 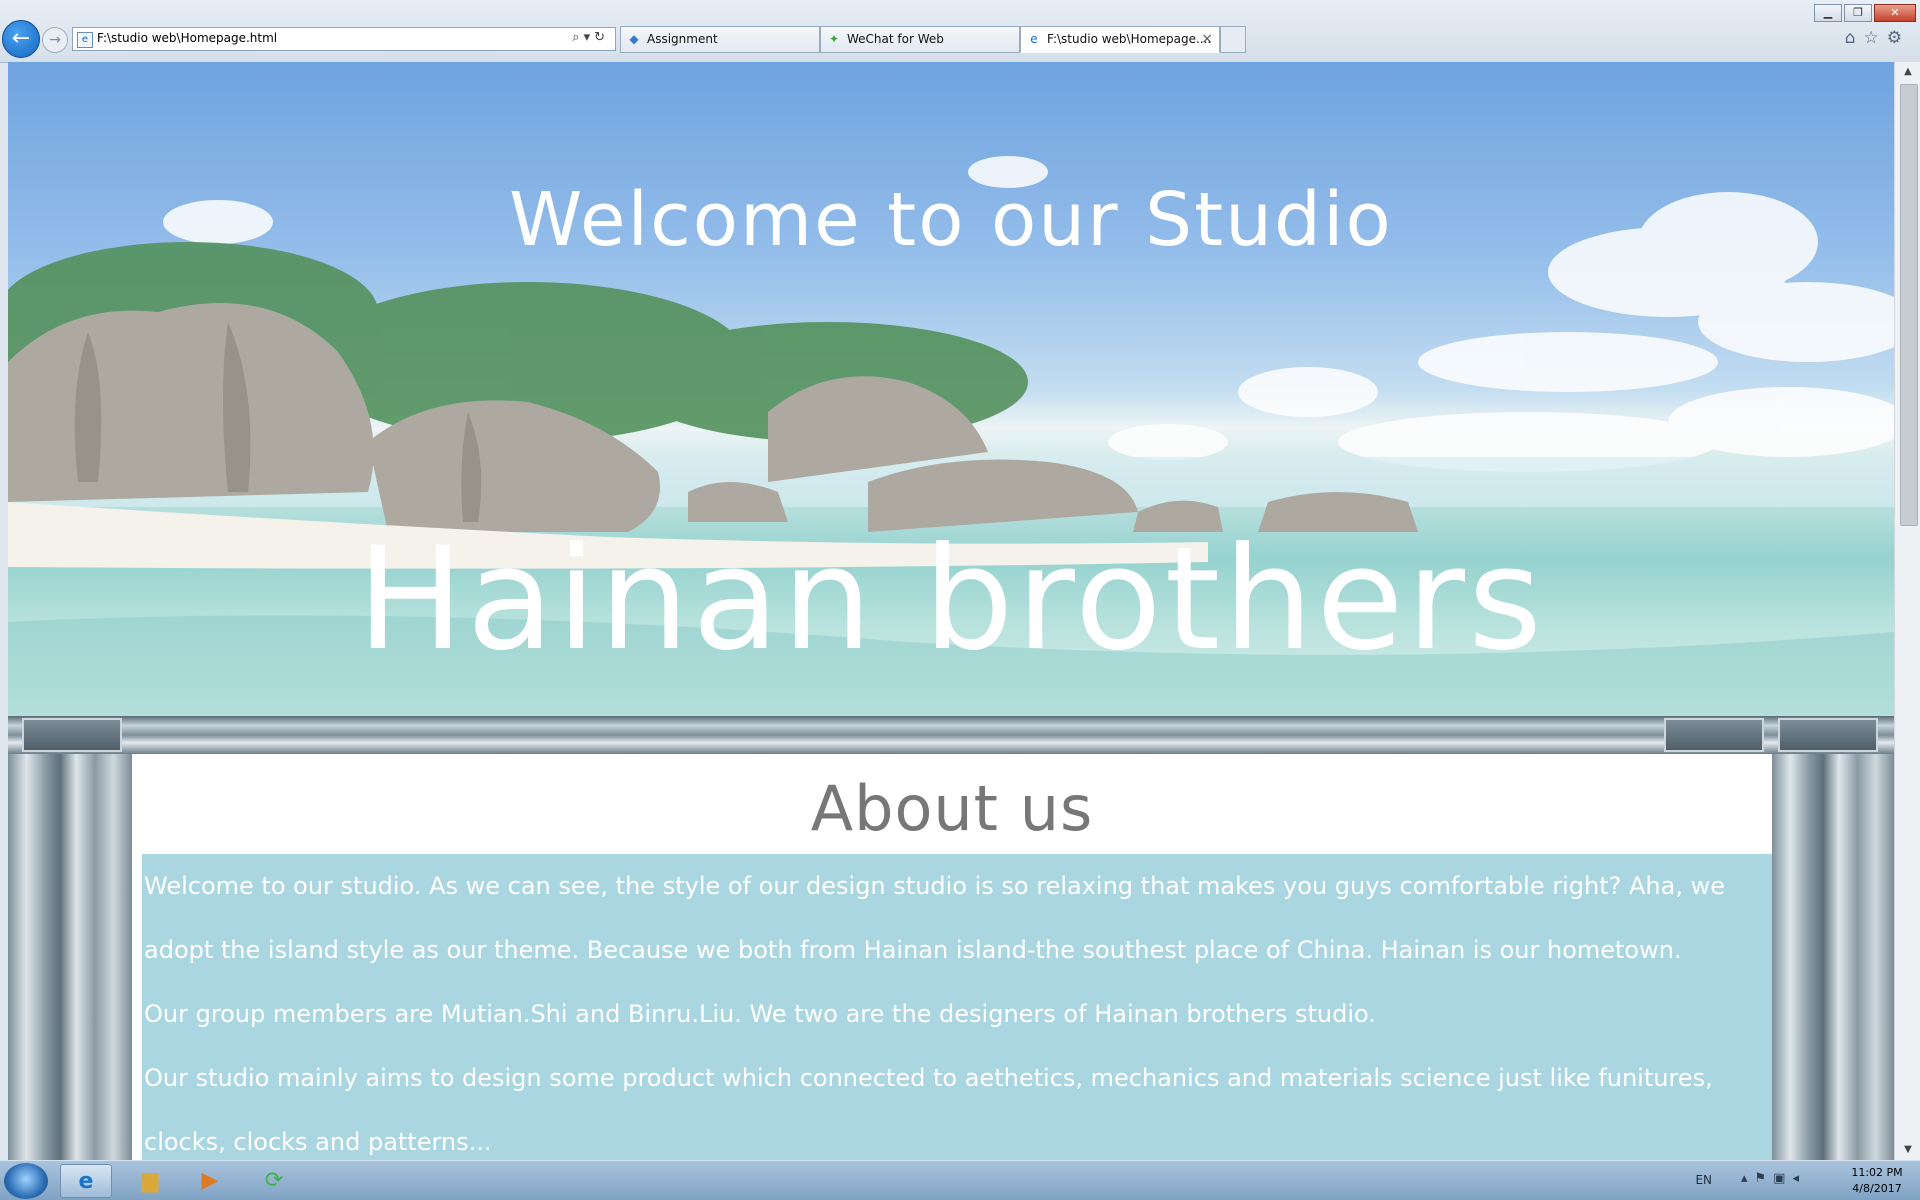 I want to click on address-tools: ⌕▾↻, so click(x=590, y=37).